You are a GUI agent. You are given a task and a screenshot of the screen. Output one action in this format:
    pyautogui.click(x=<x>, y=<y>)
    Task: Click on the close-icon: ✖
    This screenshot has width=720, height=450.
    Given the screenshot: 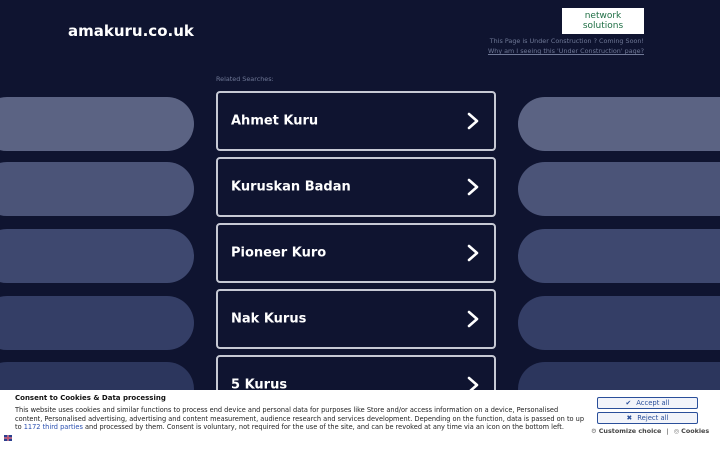 What is the action you would take?
    pyautogui.click(x=629, y=418)
    